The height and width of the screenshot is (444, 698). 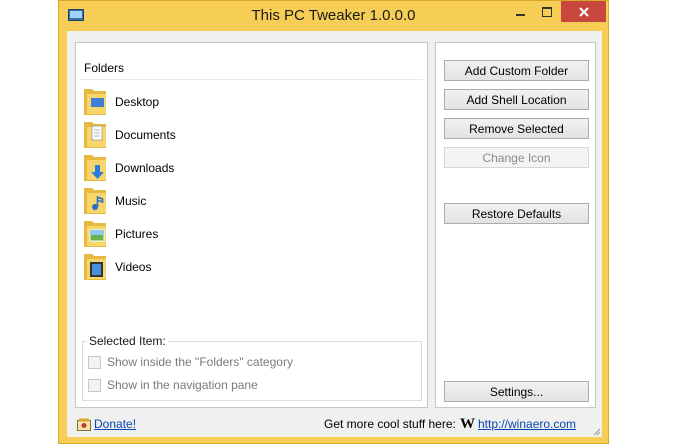 What do you see at coordinates (527, 424) in the screenshot?
I see `winaero-link: http://winaero.com` at bounding box center [527, 424].